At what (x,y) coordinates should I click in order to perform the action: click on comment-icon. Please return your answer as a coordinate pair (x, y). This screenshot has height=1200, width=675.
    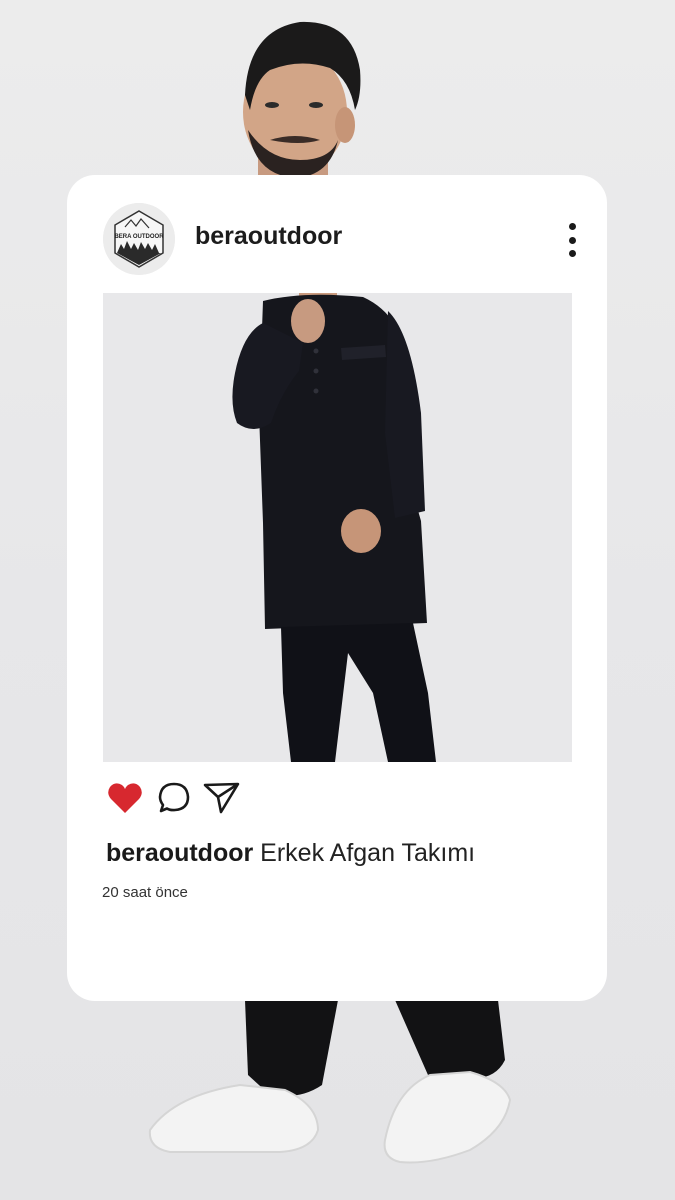
    Looking at the image, I should click on (174, 797).